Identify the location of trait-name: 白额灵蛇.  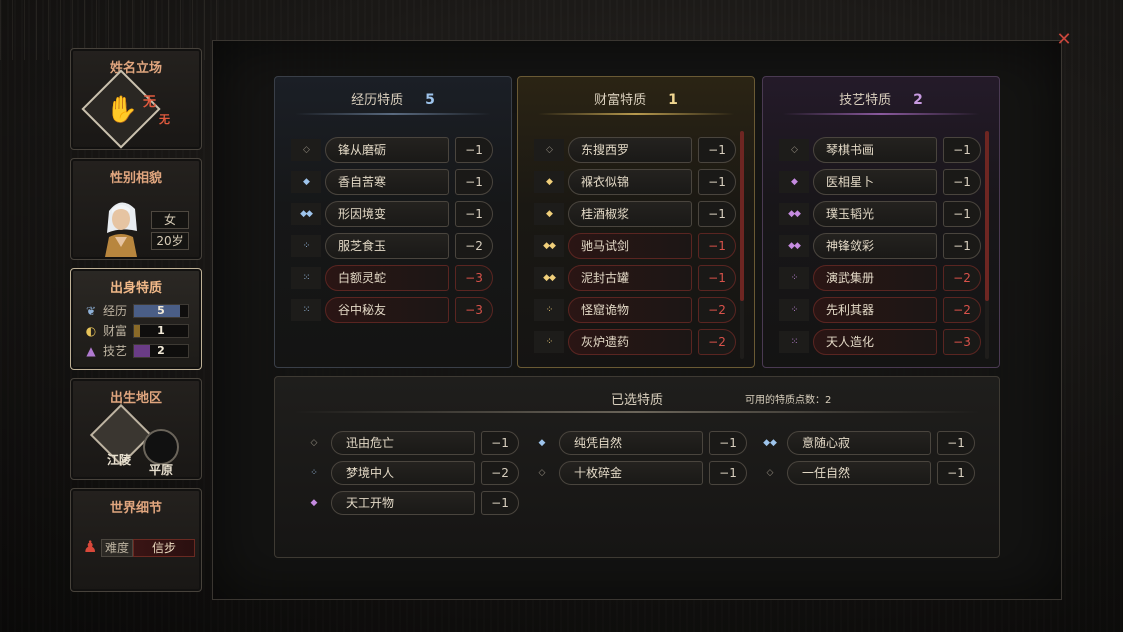
(387, 278).